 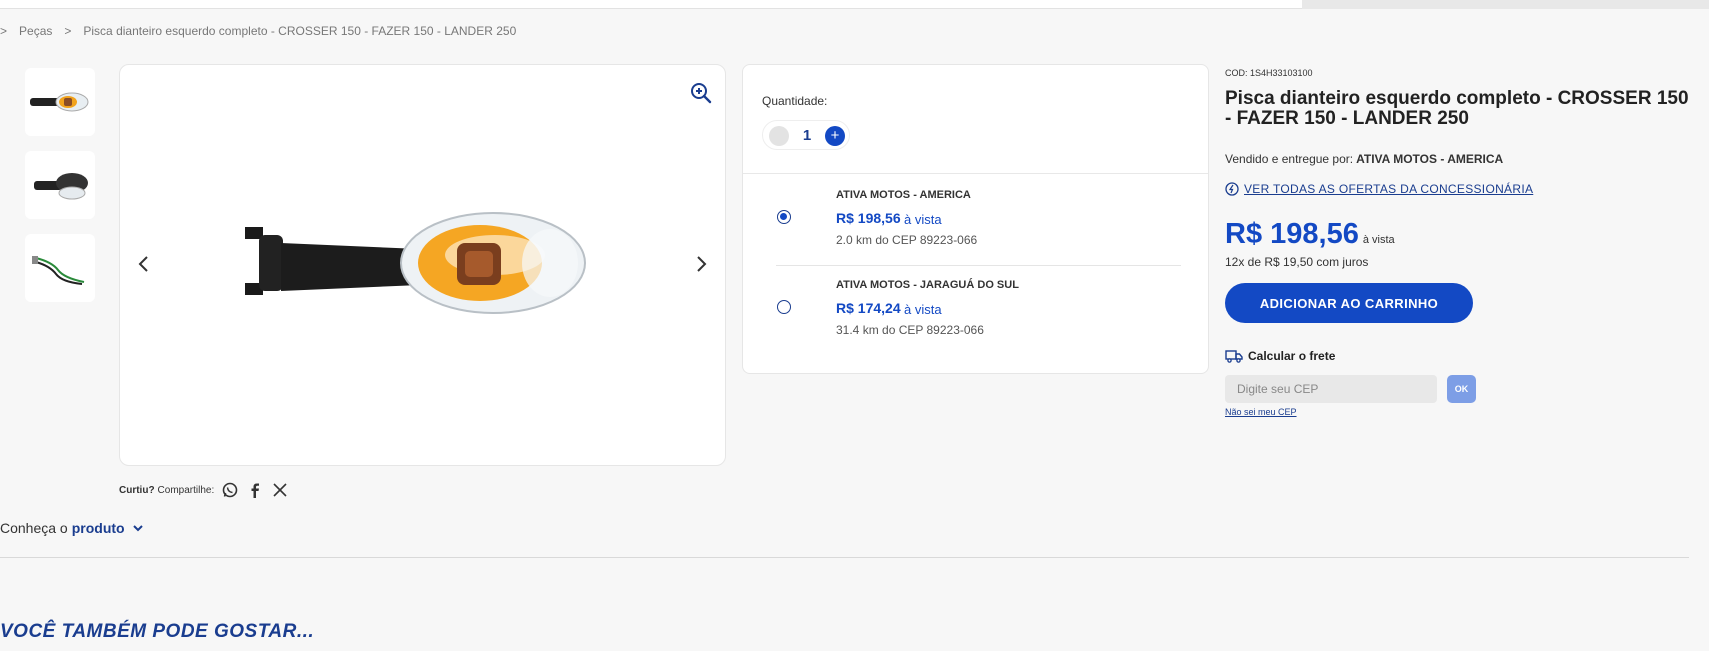 What do you see at coordinates (844, 557) in the screenshot?
I see `section-divider` at bounding box center [844, 557].